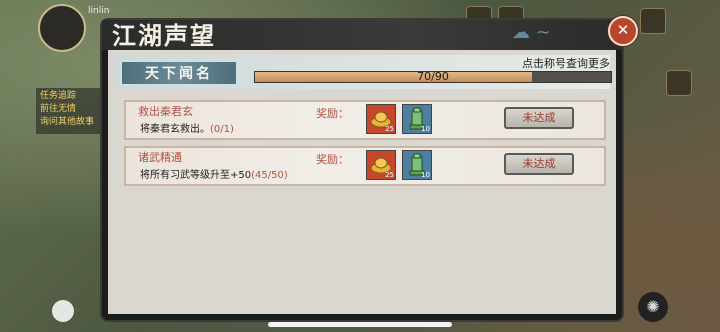  Describe the element at coordinates (160, 157) in the screenshot. I see `task-name: 诸武精通` at that location.